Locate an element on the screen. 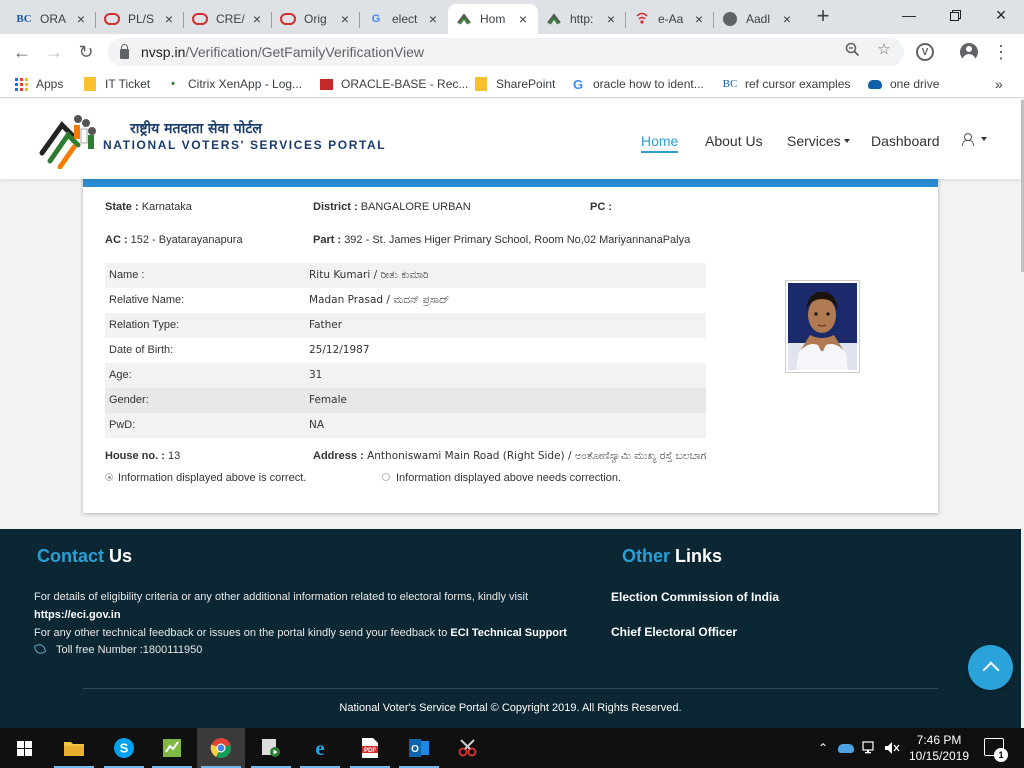 This screenshot has height=768, width=1024. browser-tab: CRE/ × is located at coordinates (228, 19).